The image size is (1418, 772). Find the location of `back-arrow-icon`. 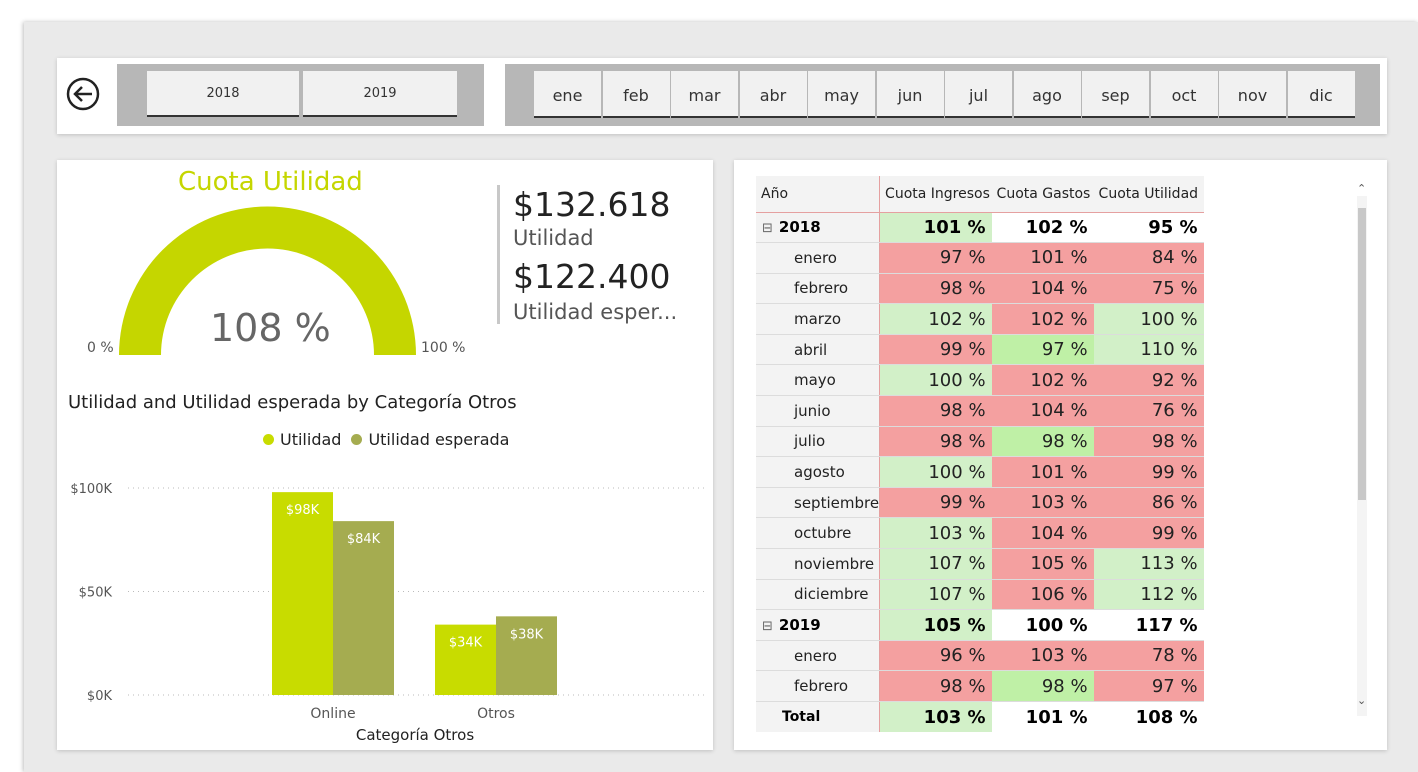

back-arrow-icon is located at coordinates (83, 94).